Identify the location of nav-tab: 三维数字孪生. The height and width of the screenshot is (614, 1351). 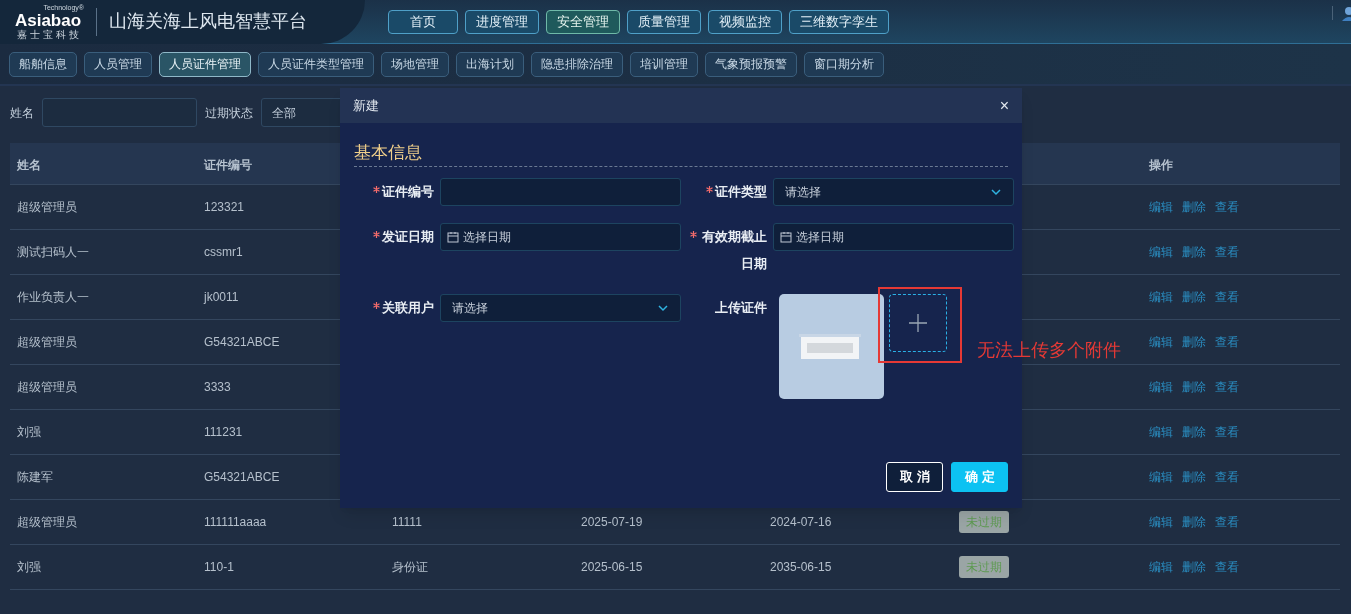
(839, 21).